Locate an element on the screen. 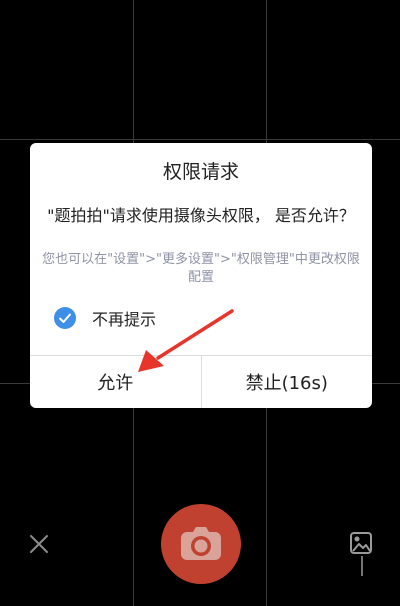 The image size is (400, 606). shutter-button is located at coordinates (201, 544).